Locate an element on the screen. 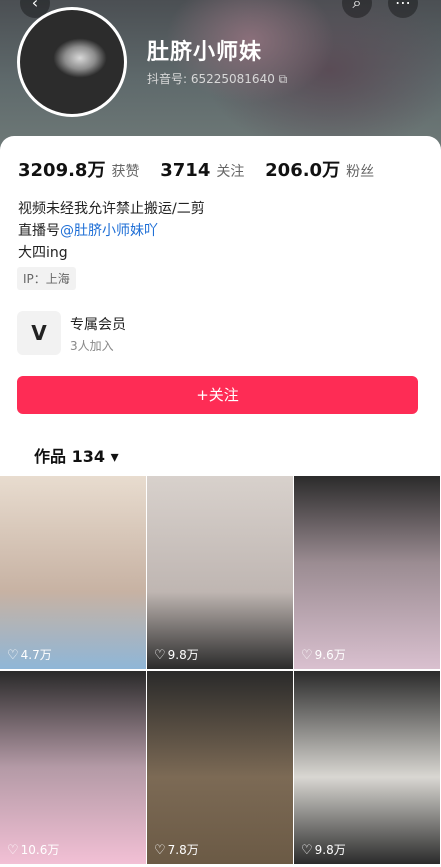  bio-line-2: 直播号@肚脐小师妹吖 is located at coordinates (111, 231).